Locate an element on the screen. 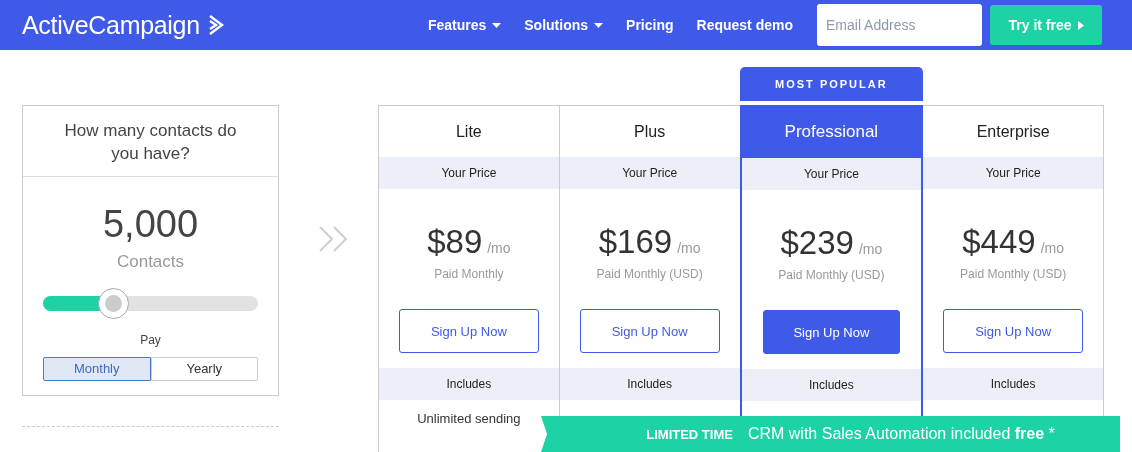 The width and height of the screenshot is (1132, 452). plan-name: Professional is located at coordinates (831, 131).